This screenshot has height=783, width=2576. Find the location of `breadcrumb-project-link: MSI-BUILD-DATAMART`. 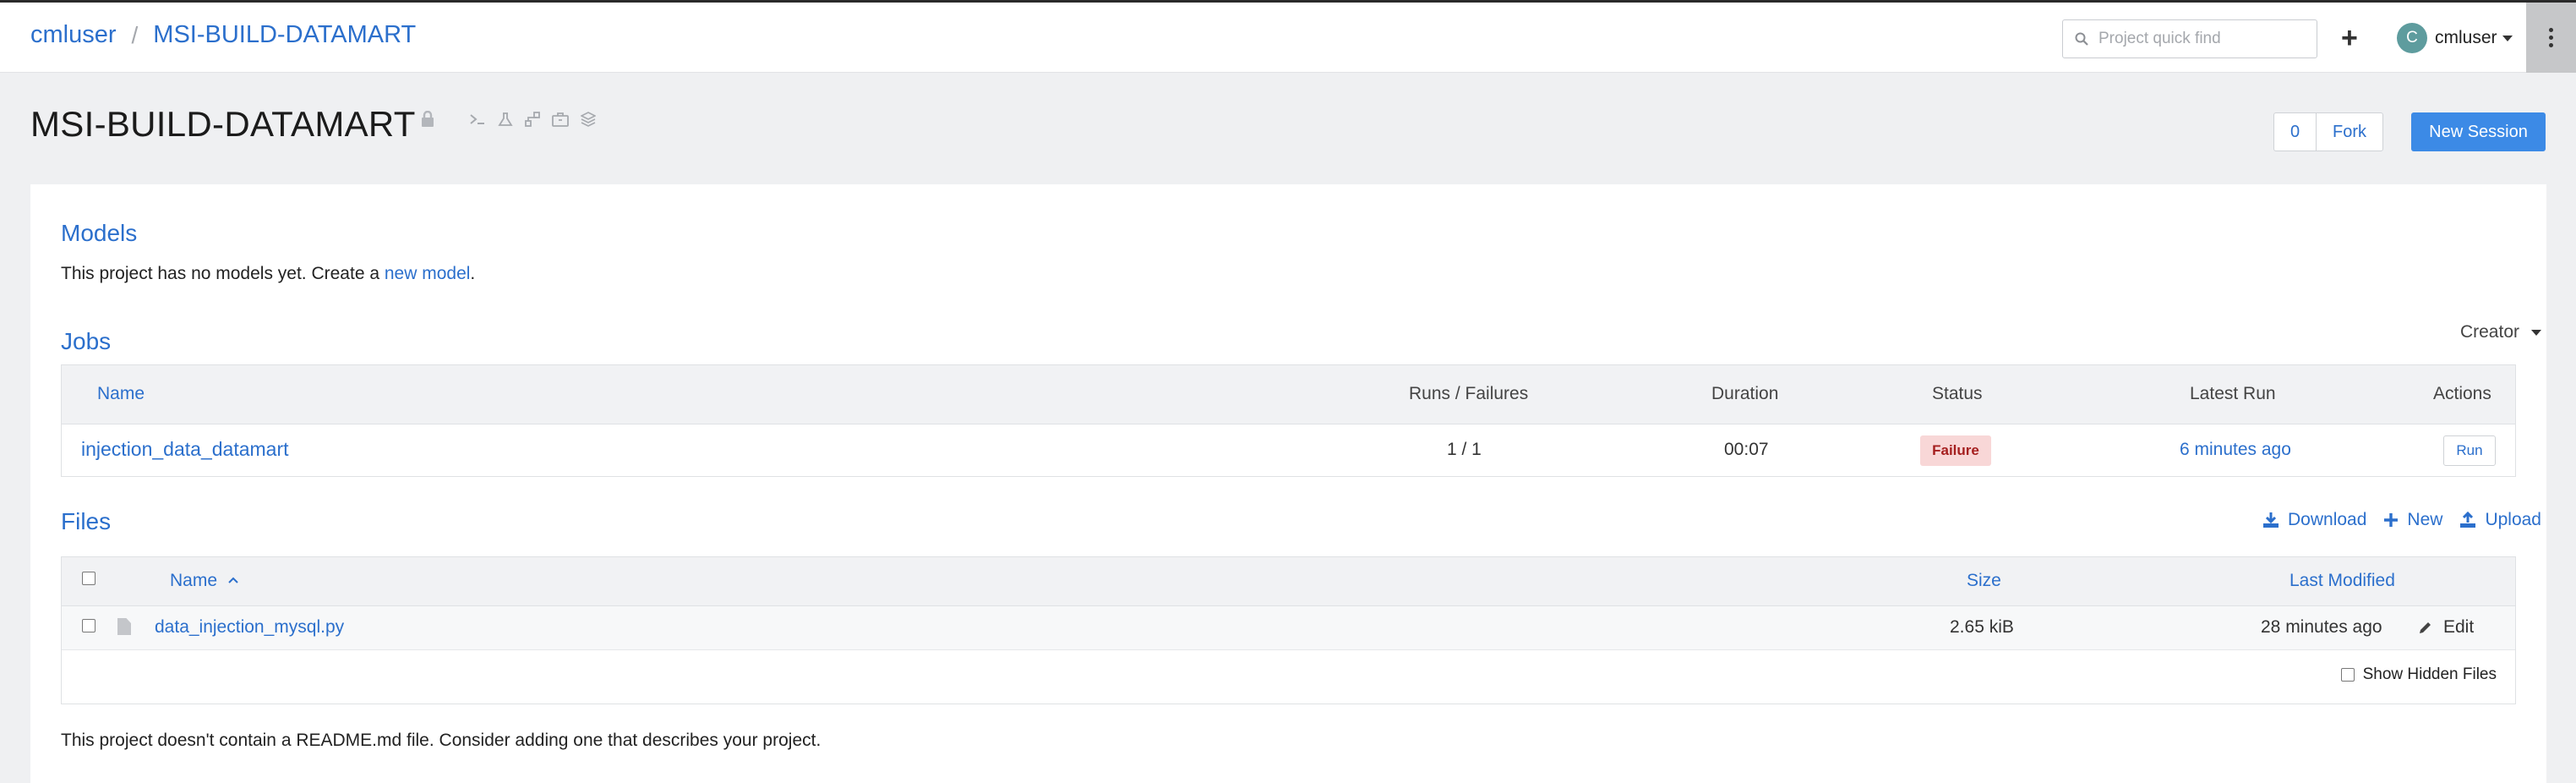

breadcrumb-project-link: MSI-BUILD-DATAMART is located at coordinates (284, 35).